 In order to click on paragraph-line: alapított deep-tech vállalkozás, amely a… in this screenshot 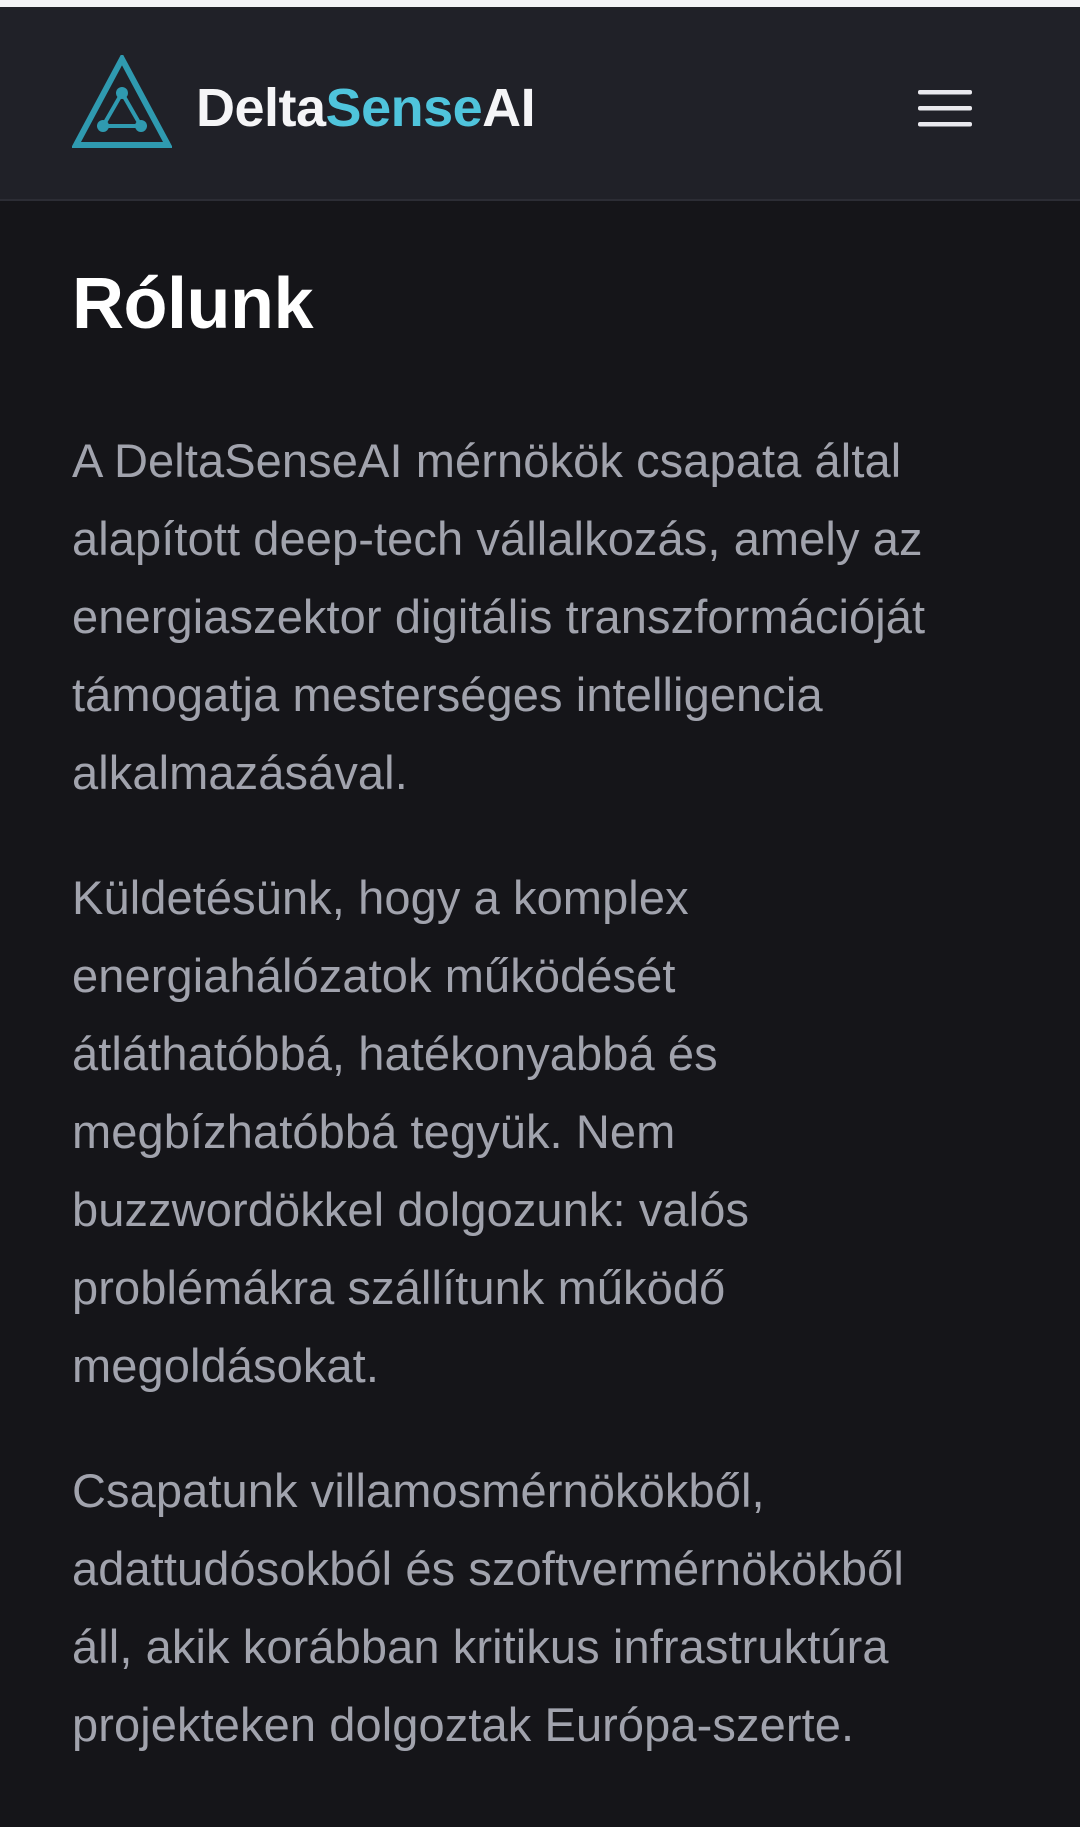, I will do `click(497, 538)`.